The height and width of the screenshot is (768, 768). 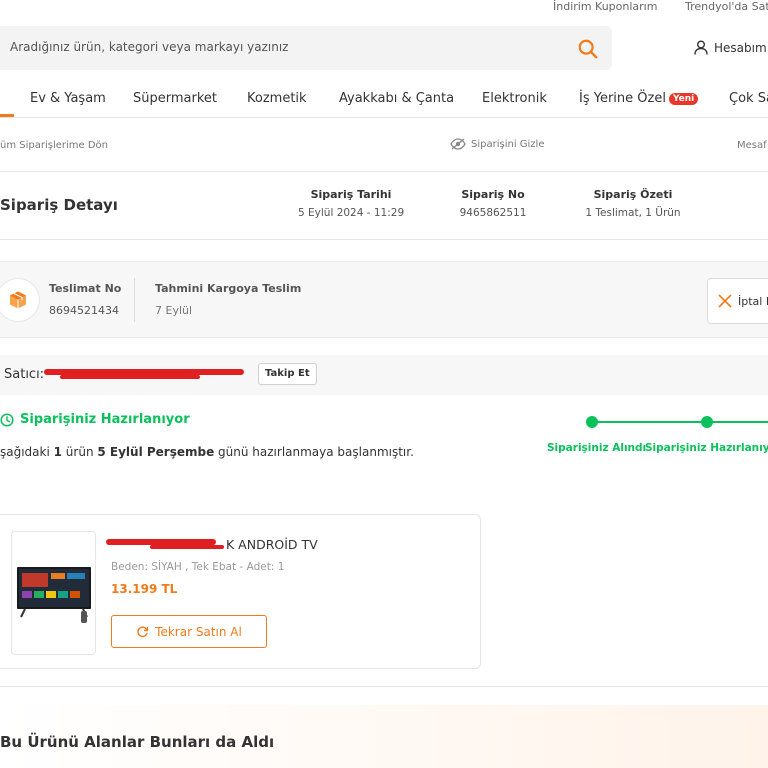 I want to click on delivery-no-value: 8694521434, so click(x=84, y=310).